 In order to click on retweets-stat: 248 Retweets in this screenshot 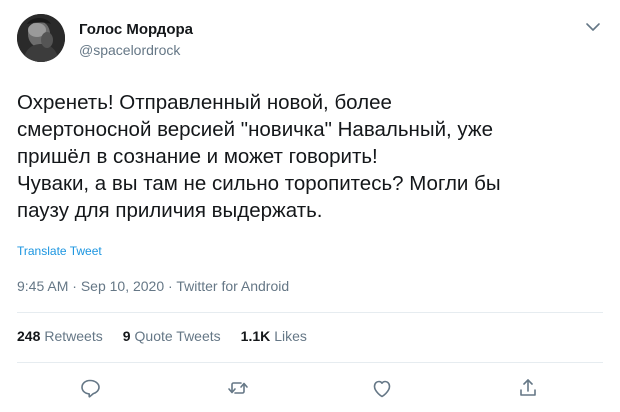, I will do `click(60, 336)`.